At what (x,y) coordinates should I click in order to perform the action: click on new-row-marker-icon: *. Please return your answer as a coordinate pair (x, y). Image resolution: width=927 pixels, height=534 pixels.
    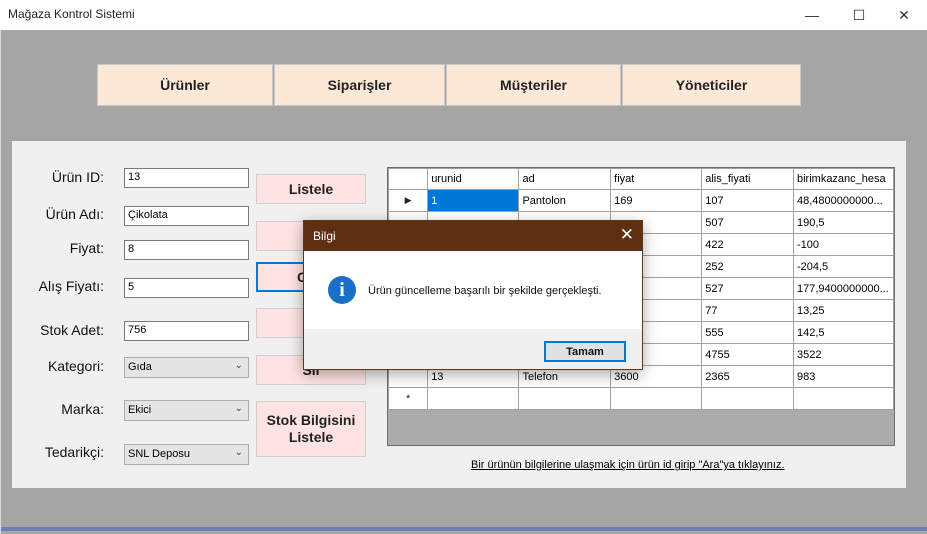
    Looking at the image, I should click on (408, 398).